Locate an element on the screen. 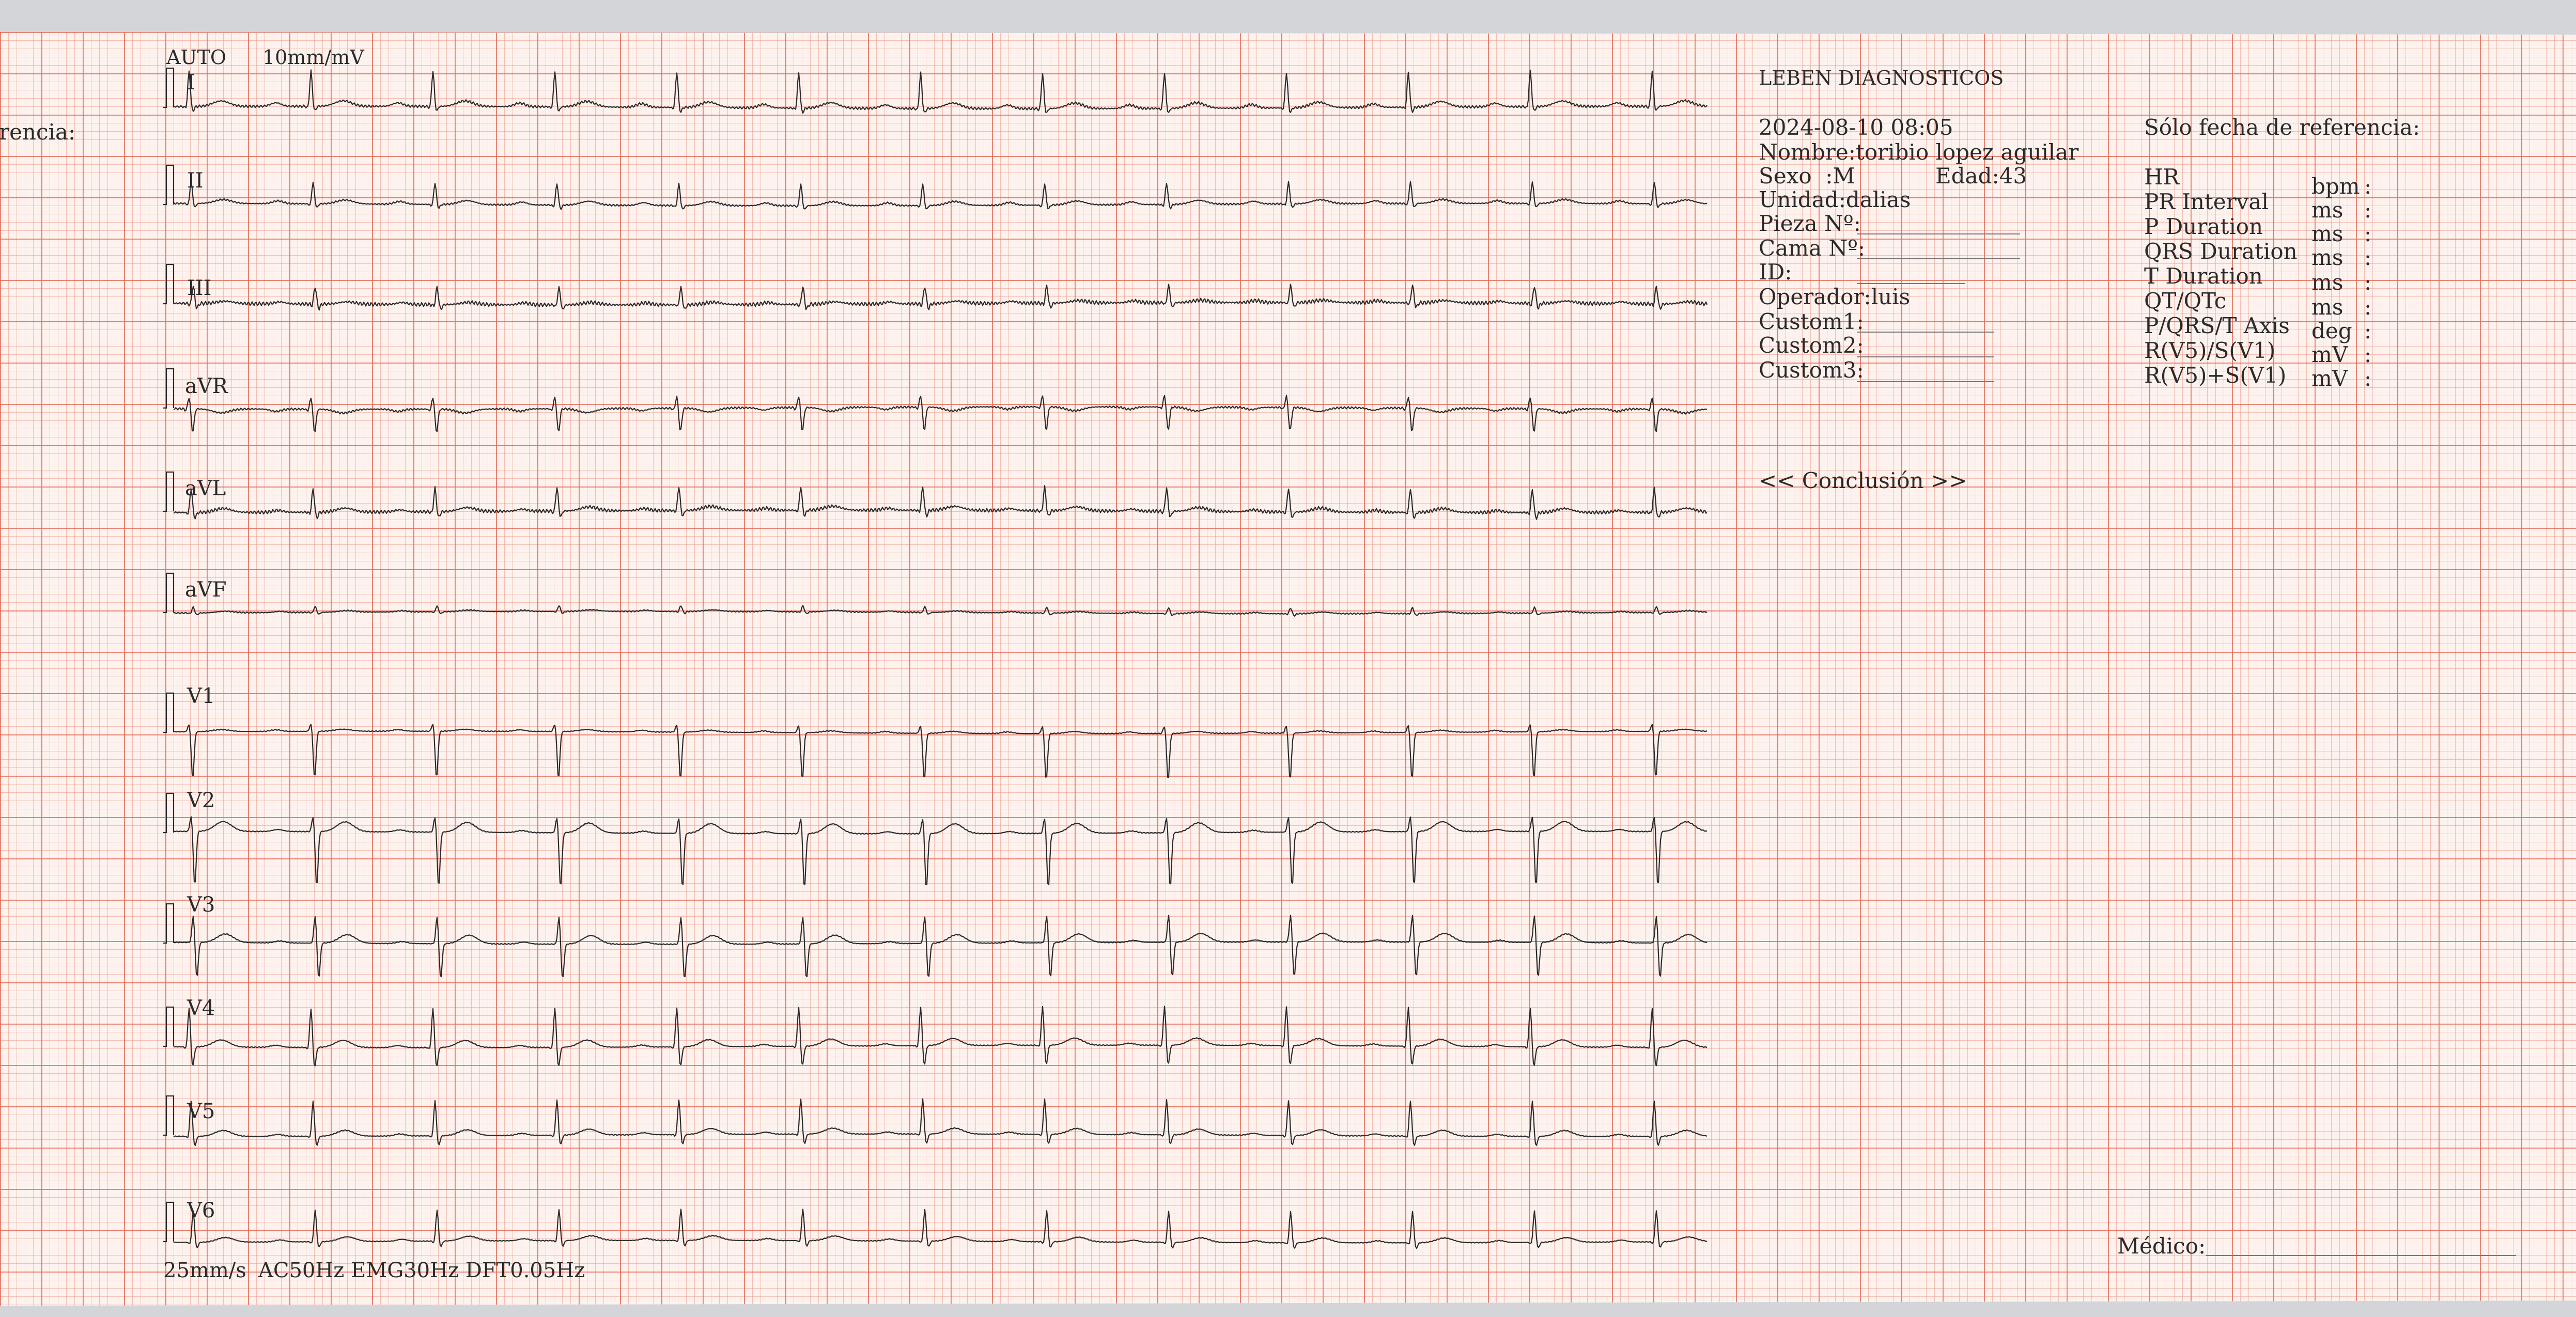 The width and height of the screenshot is (2576, 1317). lead-label: V3 is located at coordinates (201, 905).